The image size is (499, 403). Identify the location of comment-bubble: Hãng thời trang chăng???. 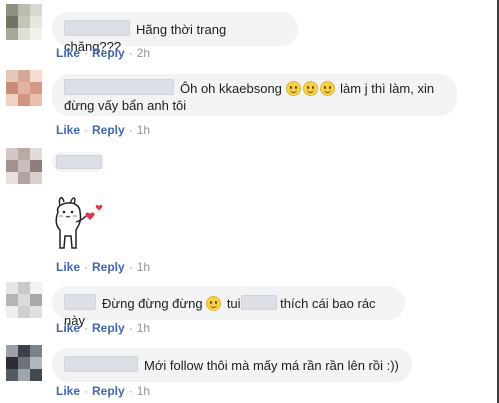
(175, 33).